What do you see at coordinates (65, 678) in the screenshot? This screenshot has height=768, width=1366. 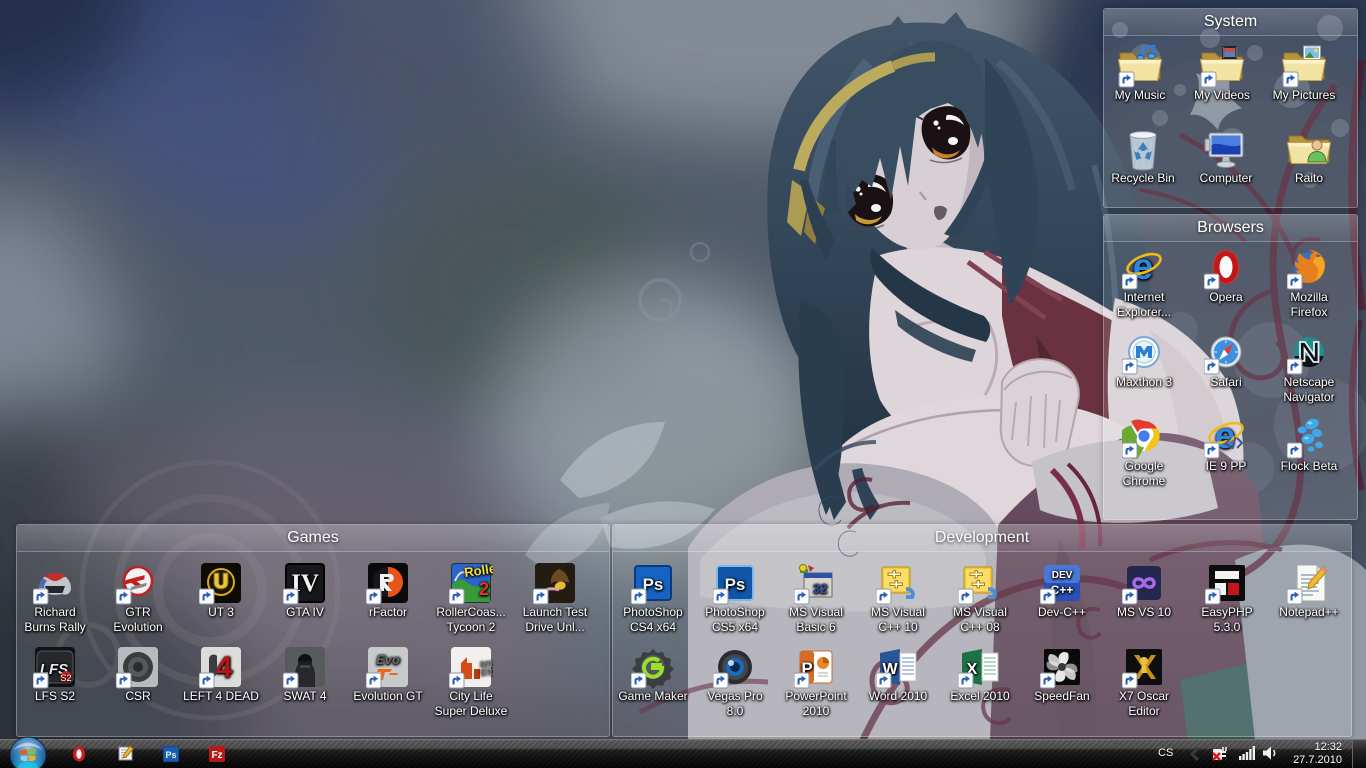 I see `svg-text: S2` at bounding box center [65, 678].